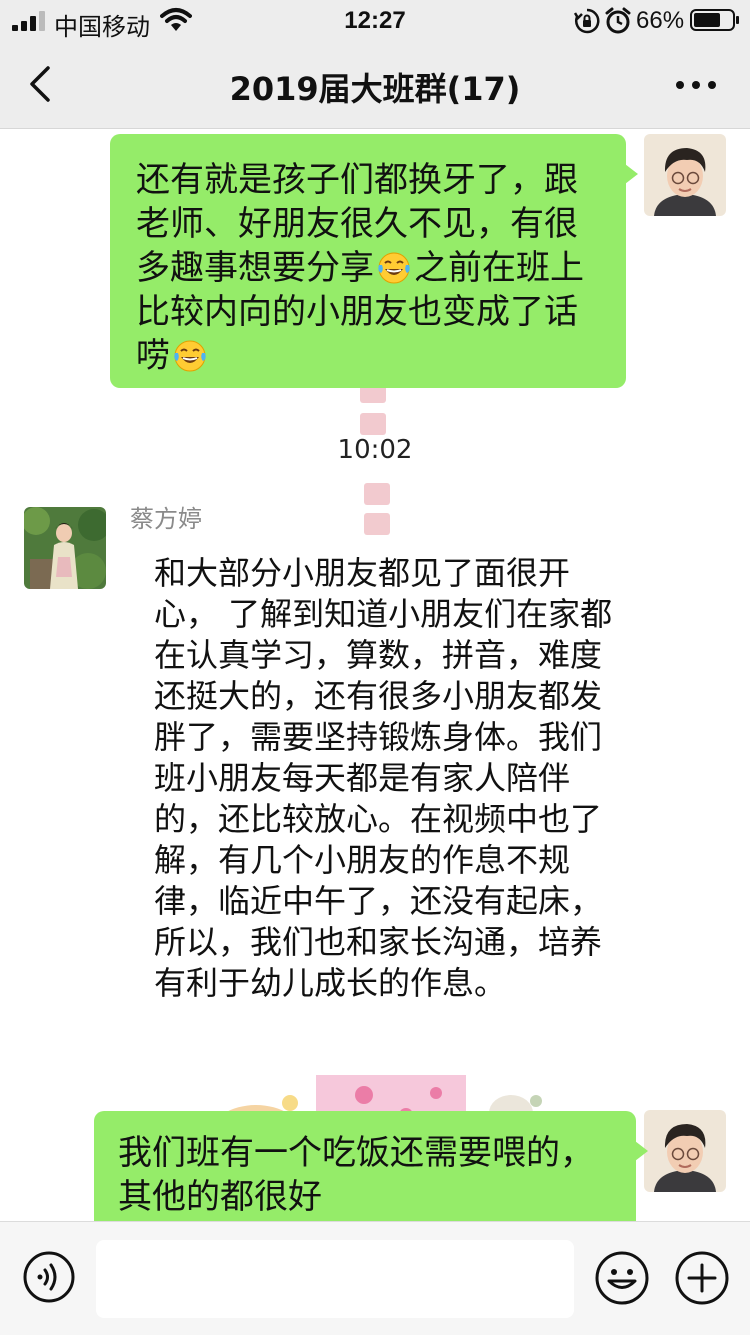 The height and width of the screenshot is (1335, 750). What do you see at coordinates (587, 21) in the screenshot?
I see `rotation-lock-icon` at bounding box center [587, 21].